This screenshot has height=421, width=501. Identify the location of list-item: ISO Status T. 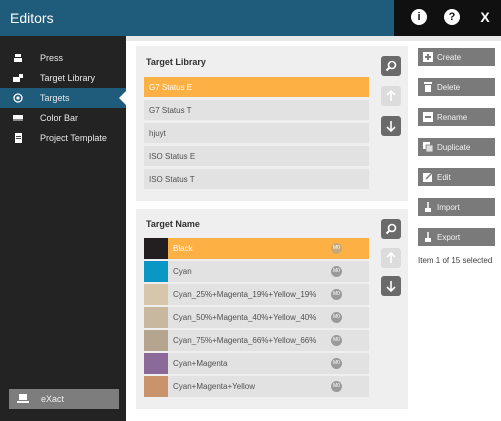
(256, 179).